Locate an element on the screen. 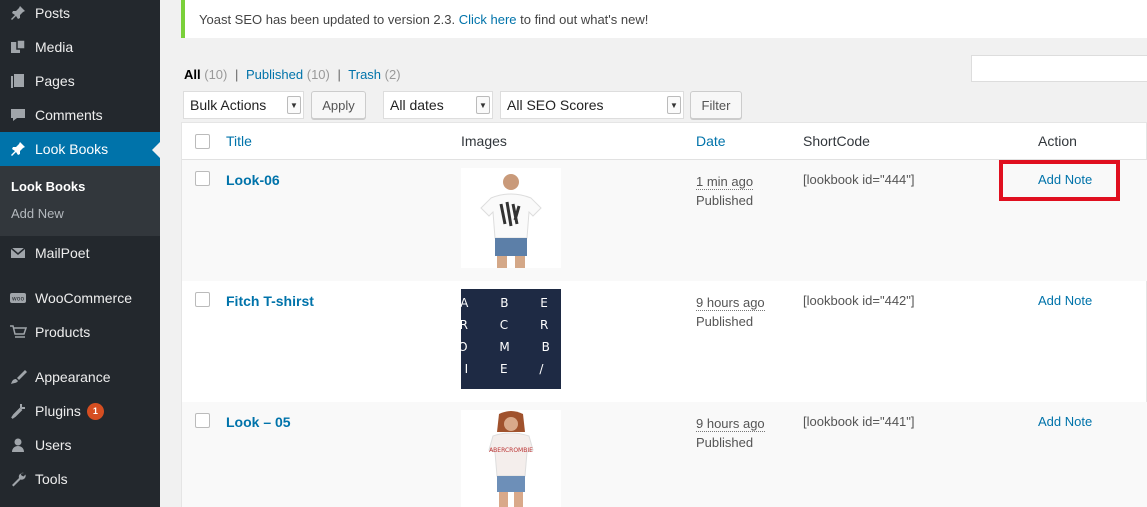 The height and width of the screenshot is (507, 1147). bulk-actions-select: Bulk Actions ▼ is located at coordinates (243, 105).